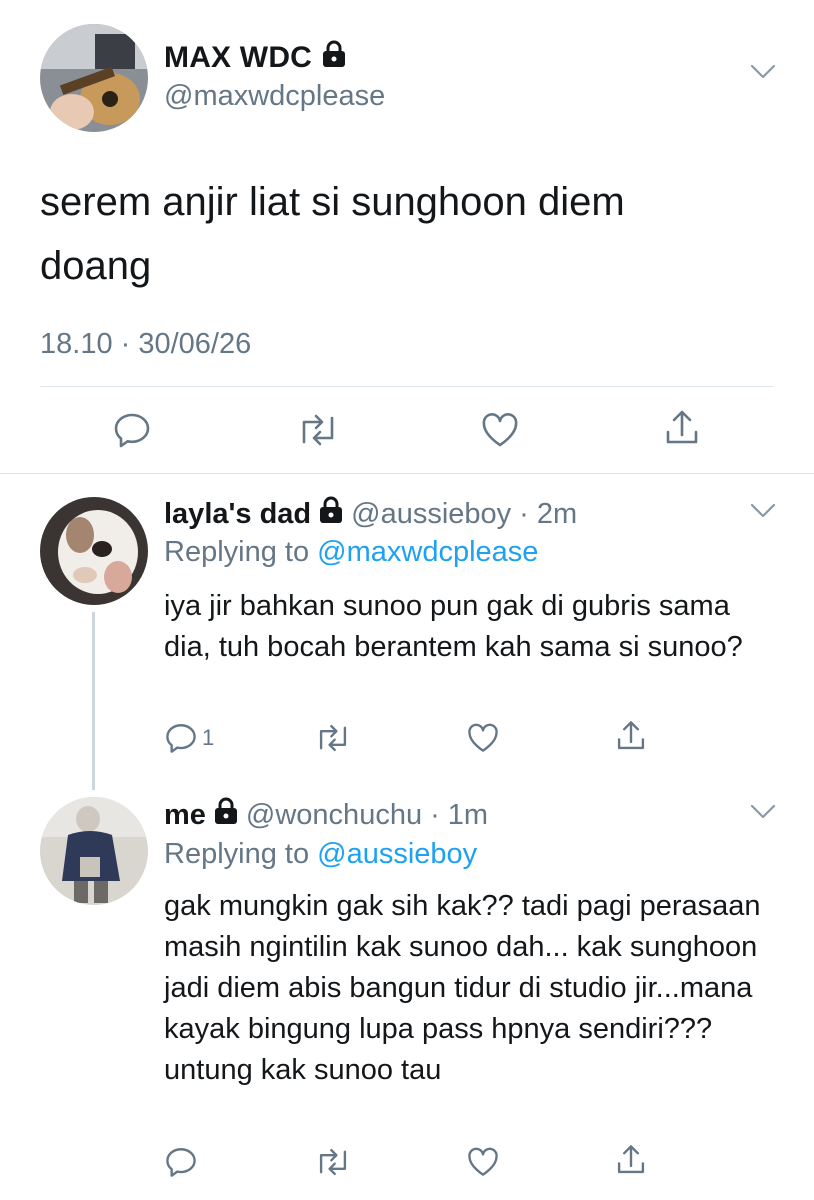 Image resolution: width=814 pixels, height=1200 pixels. What do you see at coordinates (237, 514) in the screenshot?
I see `reply-display-name: layla's dad` at bounding box center [237, 514].